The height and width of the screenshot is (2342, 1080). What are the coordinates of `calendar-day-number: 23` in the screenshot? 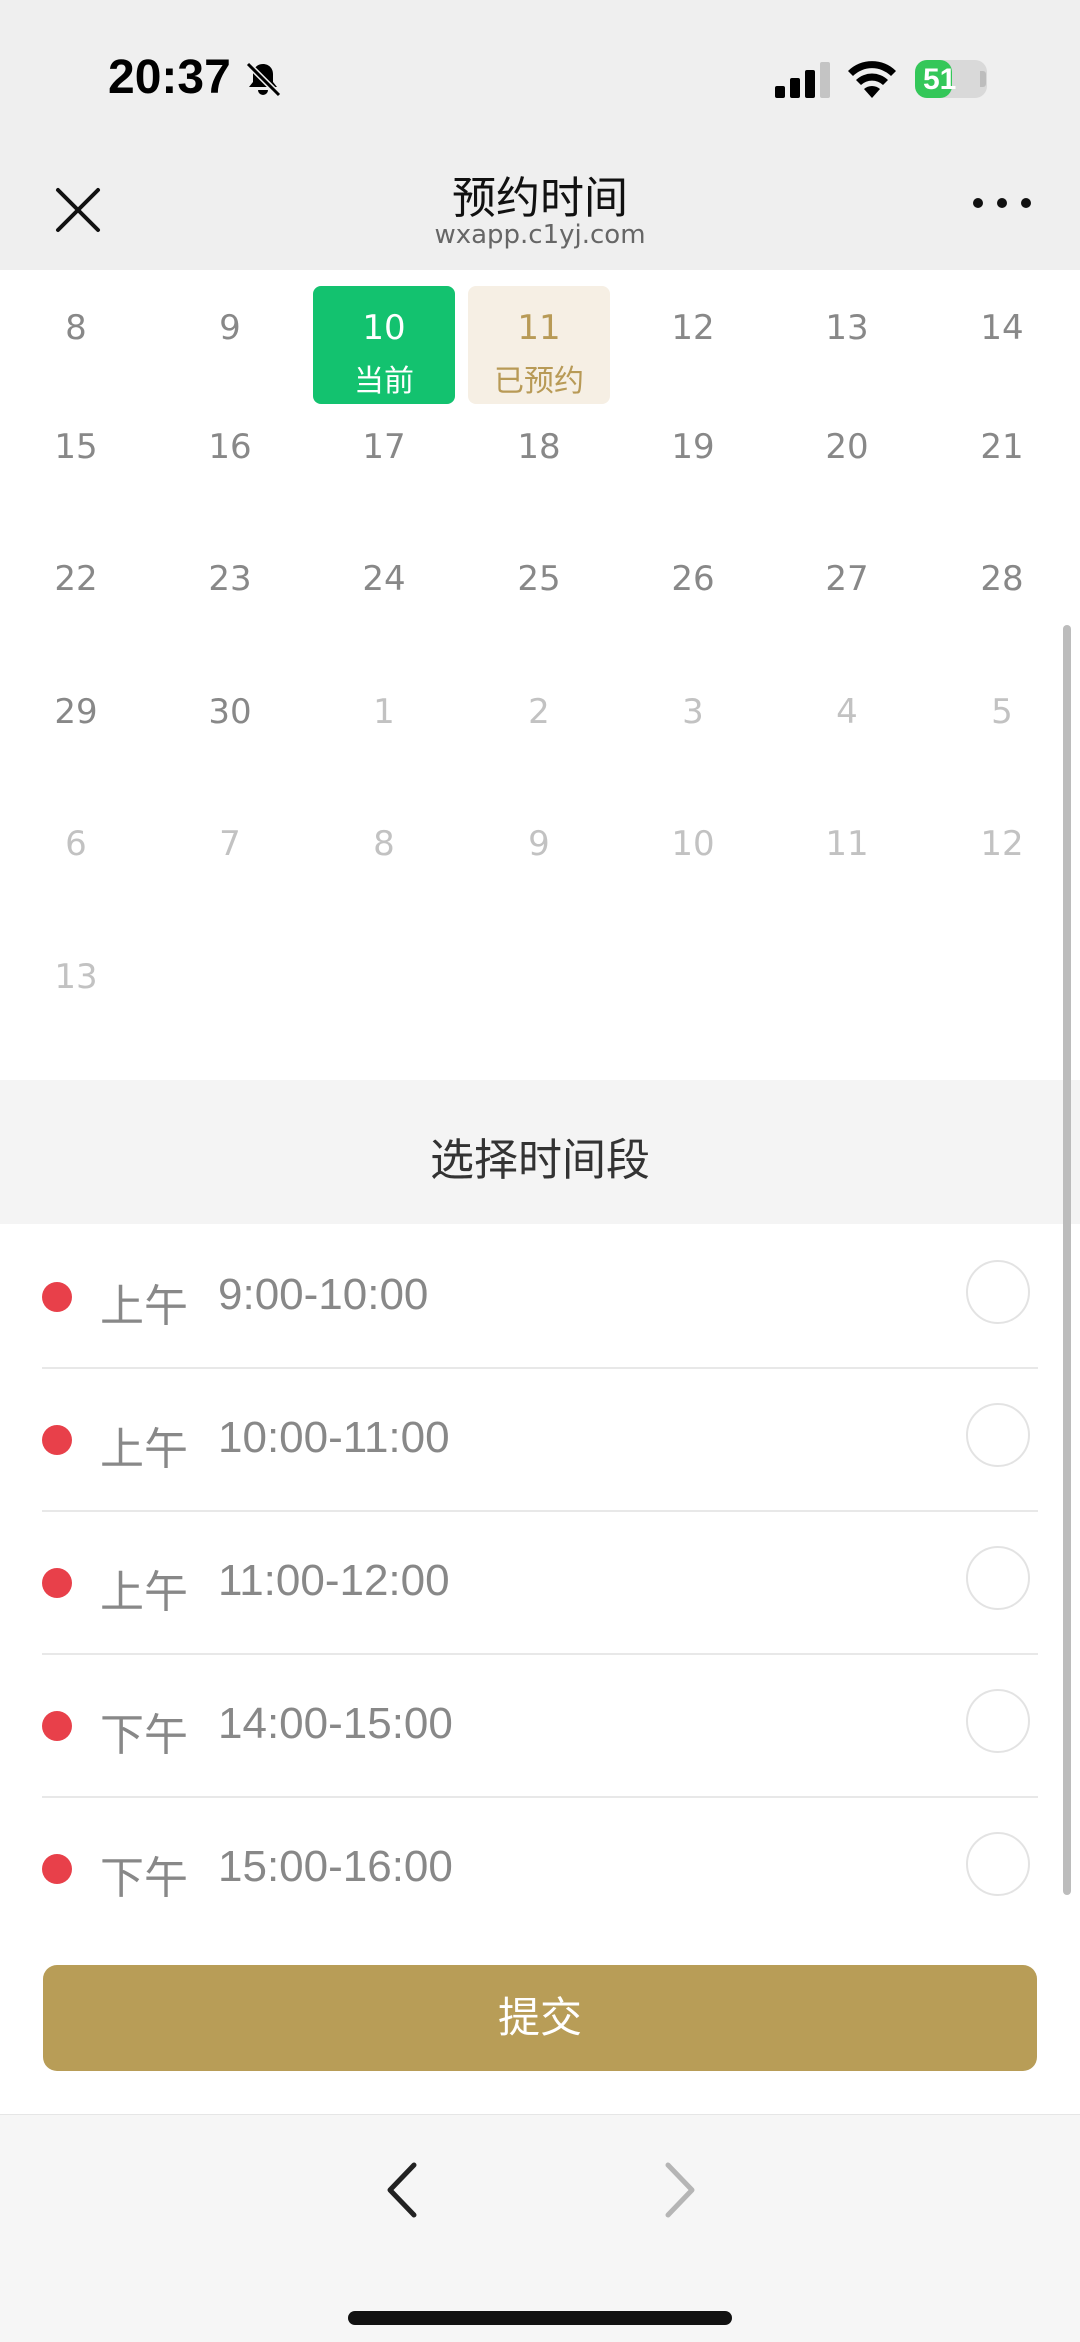 It's located at (230, 579).